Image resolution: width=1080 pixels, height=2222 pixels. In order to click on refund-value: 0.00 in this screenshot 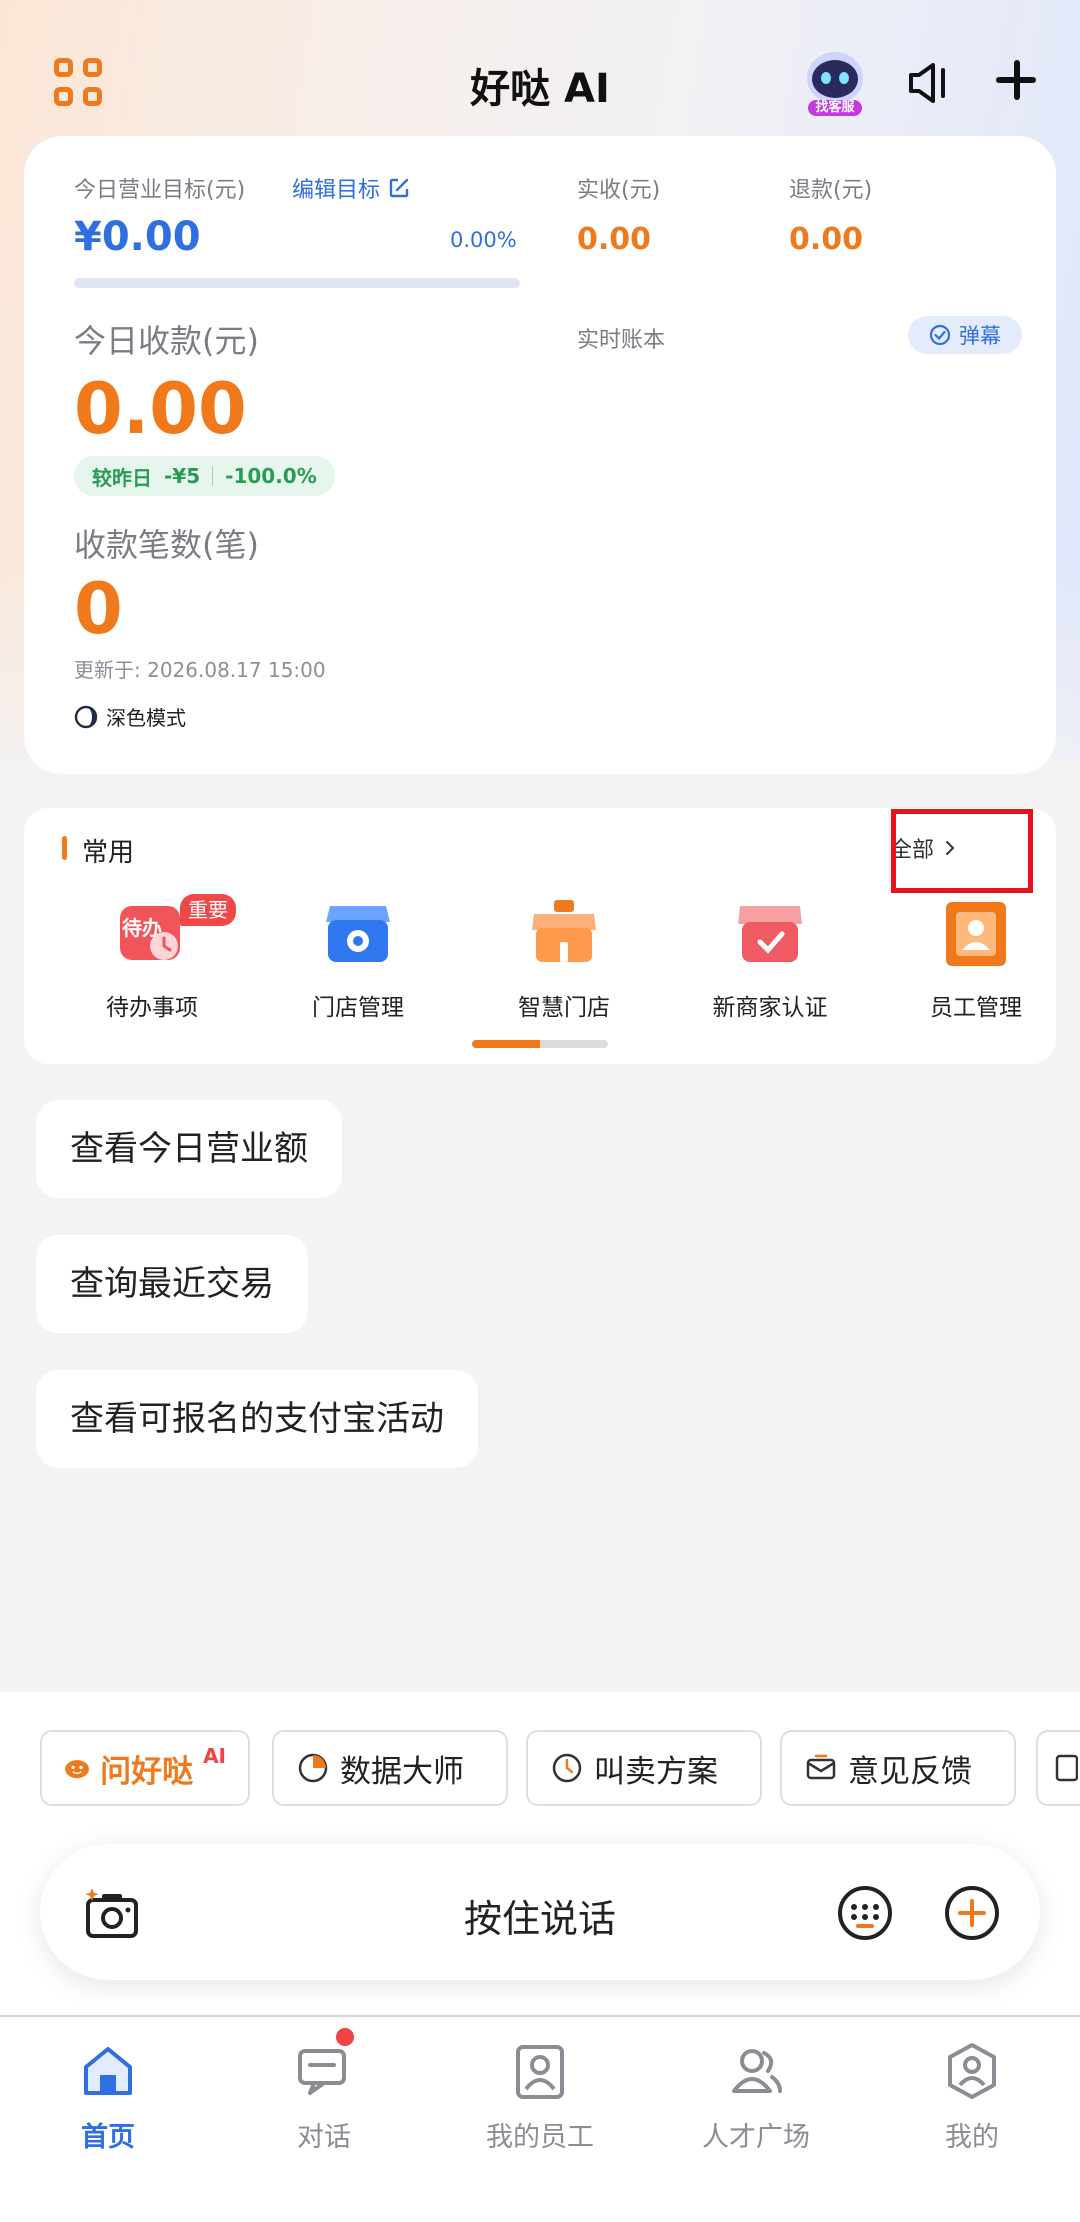, I will do `click(826, 239)`.